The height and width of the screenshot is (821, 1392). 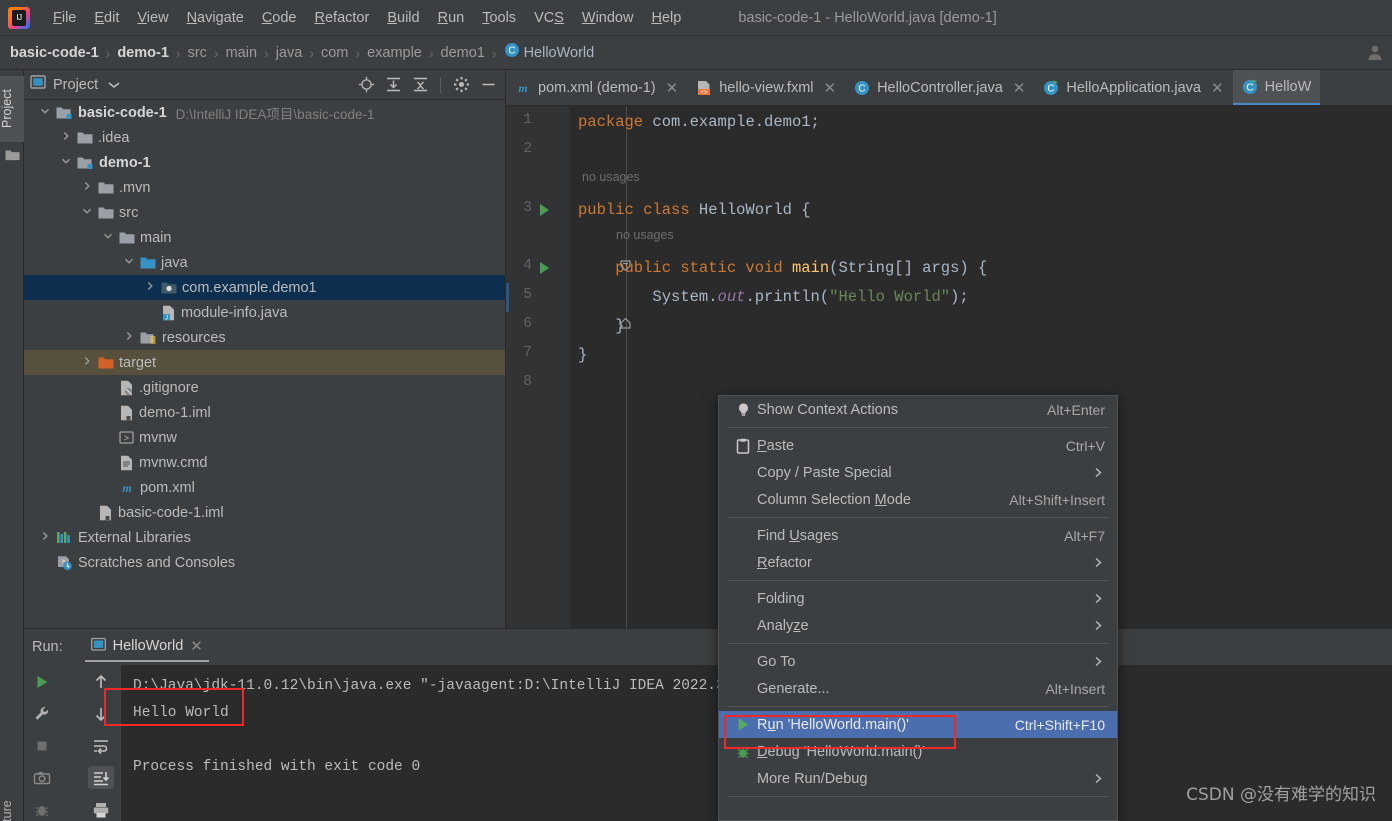 I want to click on breadcrumb-item-com: com, so click(x=334, y=53).